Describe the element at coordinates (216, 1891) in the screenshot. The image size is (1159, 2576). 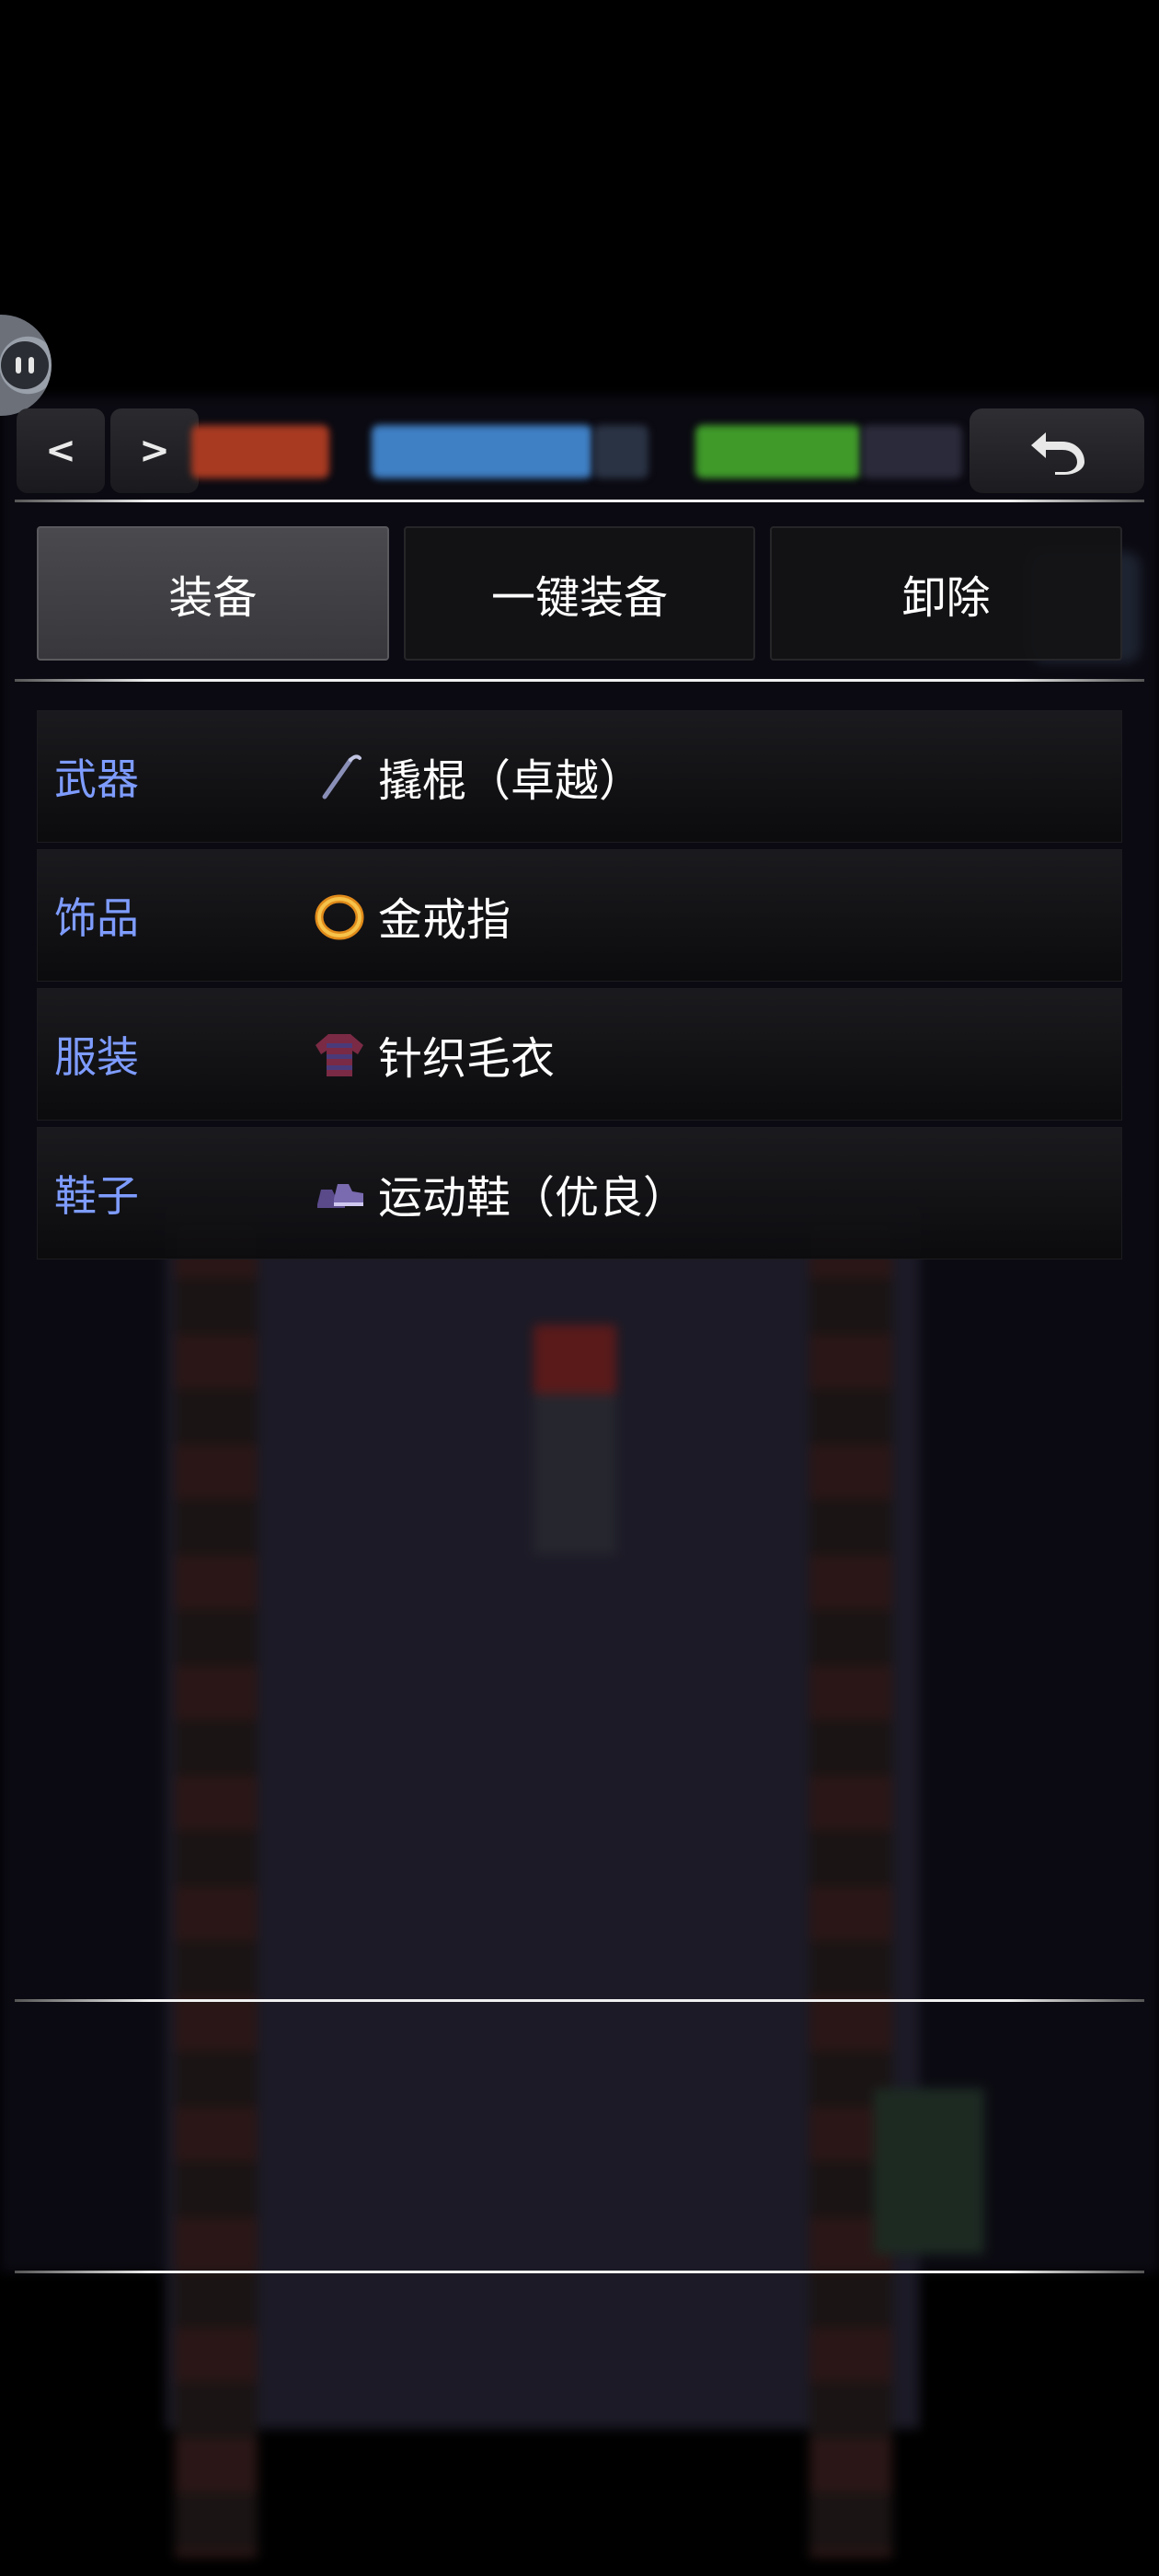
I see `scene-wall-left` at that location.